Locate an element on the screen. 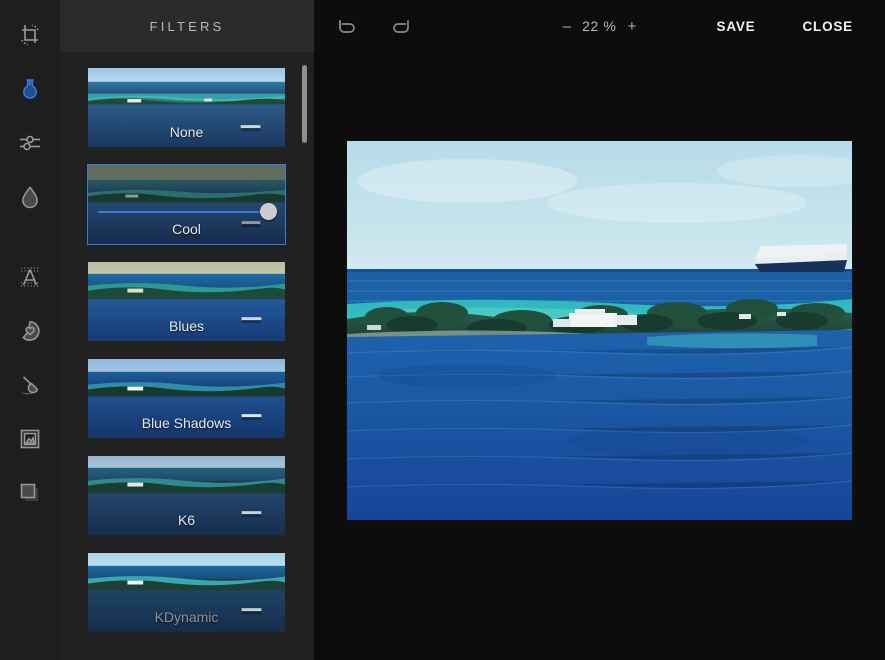  sticker-tool is located at coordinates (30, 331).